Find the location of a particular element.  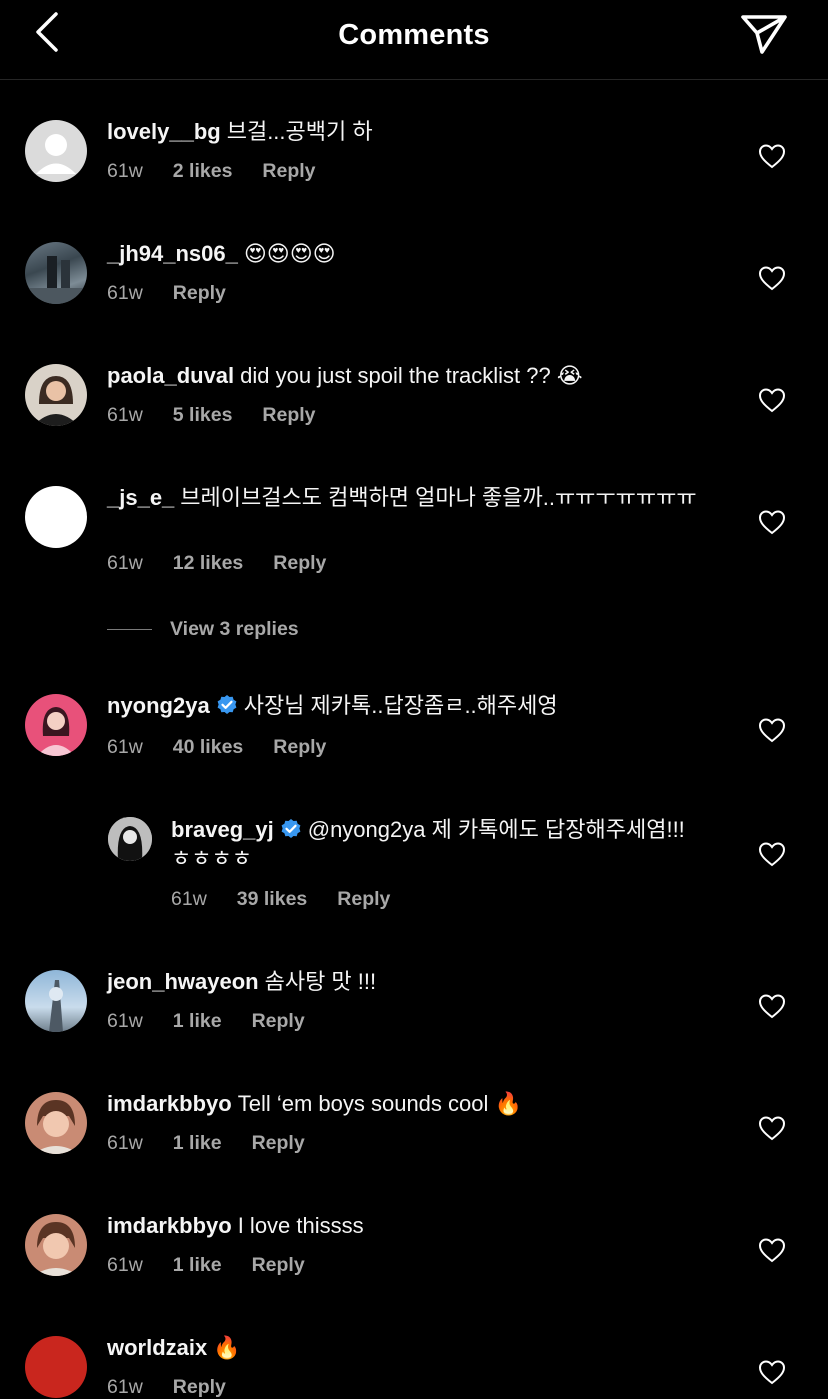

comment-meta: 61w 39 likes Reply is located at coordinates (295, 899).